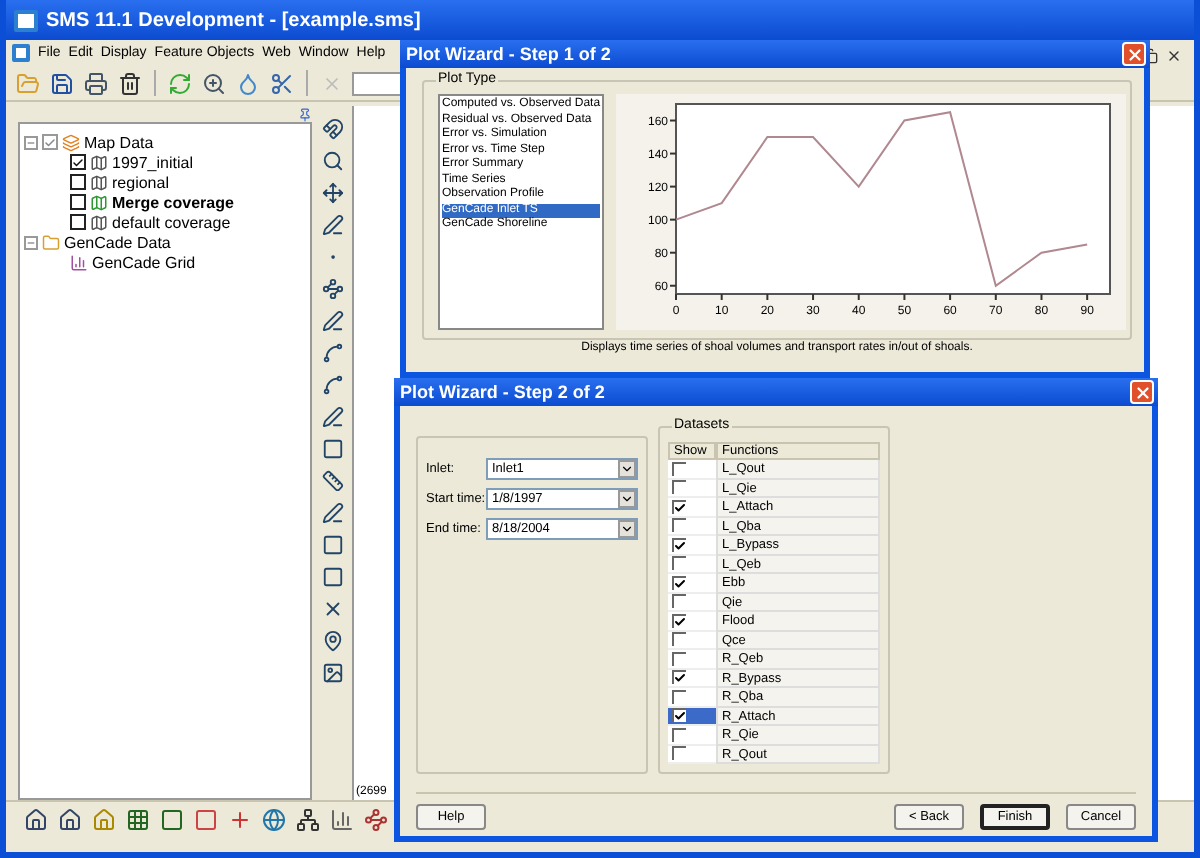  What do you see at coordinates (140, 182) in the screenshot?
I see `tree-item: regional` at bounding box center [140, 182].